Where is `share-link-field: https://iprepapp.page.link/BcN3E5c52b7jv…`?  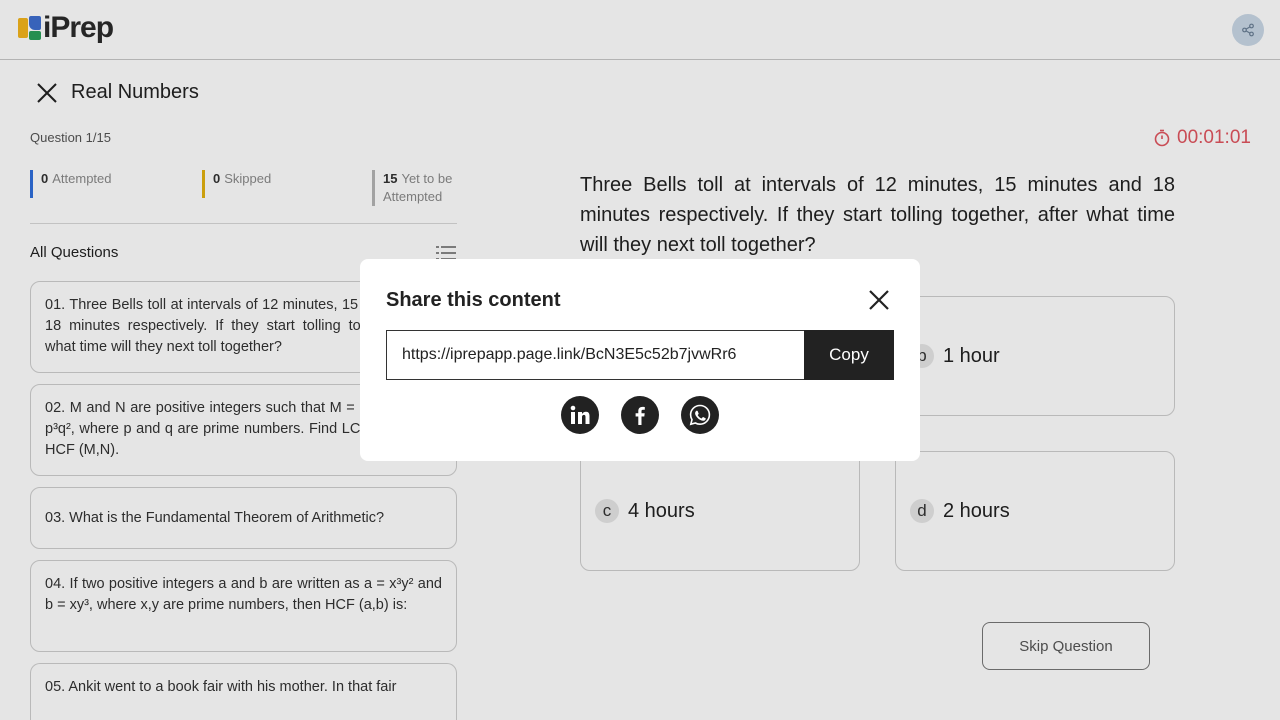 share-link-field: https://iprepapp.page.link/BcN3E5c52b7jv… is located at coordinates (596, 355).